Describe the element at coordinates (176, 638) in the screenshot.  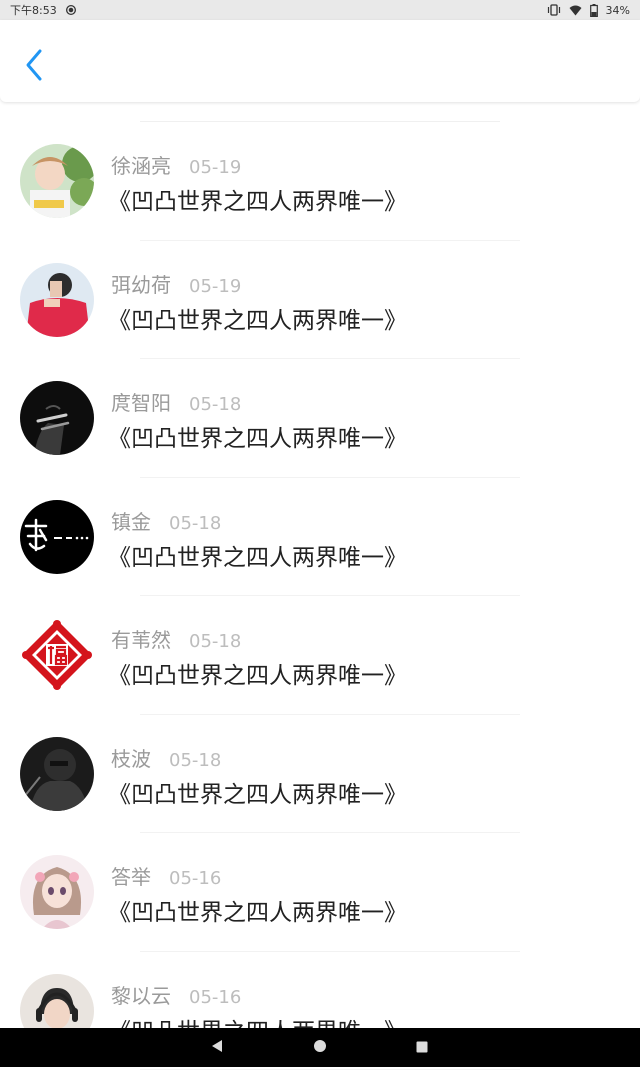
I see `author-name: 有苇然 05-18` at that location.